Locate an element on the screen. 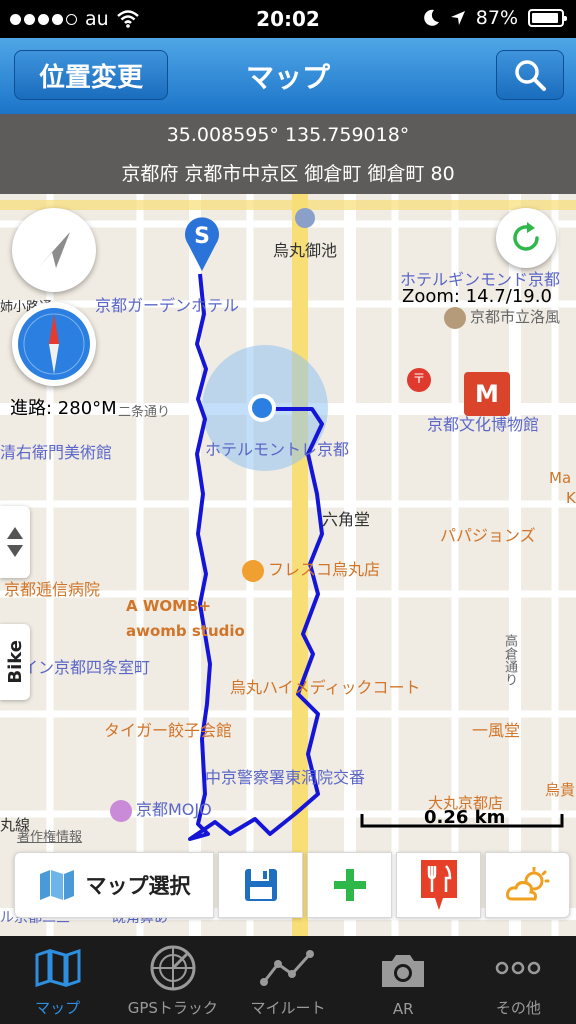 The width and height of the screenshot is (576, 1024). tab-map: マップ is located at coordinates (57, 980).